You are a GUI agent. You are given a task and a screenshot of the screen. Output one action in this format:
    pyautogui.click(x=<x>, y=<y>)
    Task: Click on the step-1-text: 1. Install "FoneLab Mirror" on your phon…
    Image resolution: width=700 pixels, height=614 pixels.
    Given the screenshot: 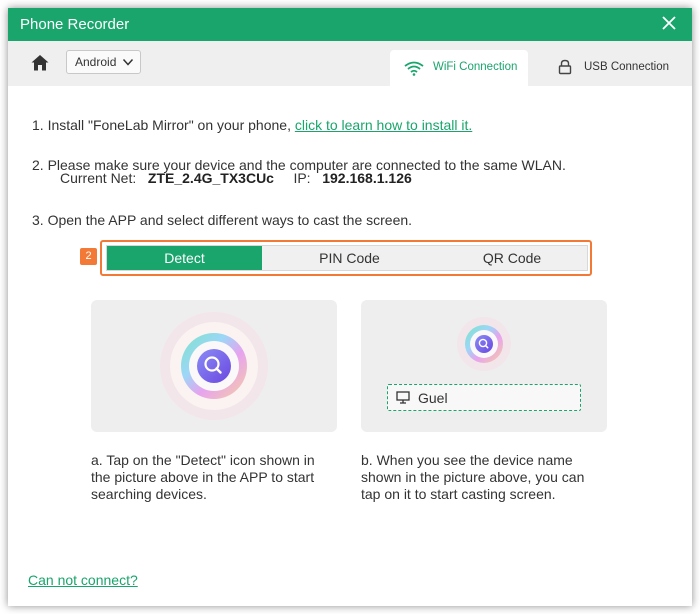 What is the action you would take?
    pyautogui.click(x=161, y=125)
    